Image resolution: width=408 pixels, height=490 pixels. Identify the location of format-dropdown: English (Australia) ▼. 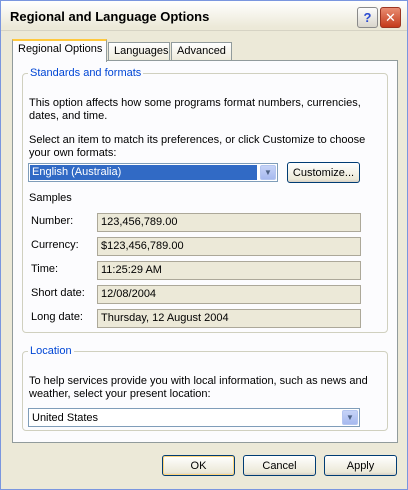
(153, 172).